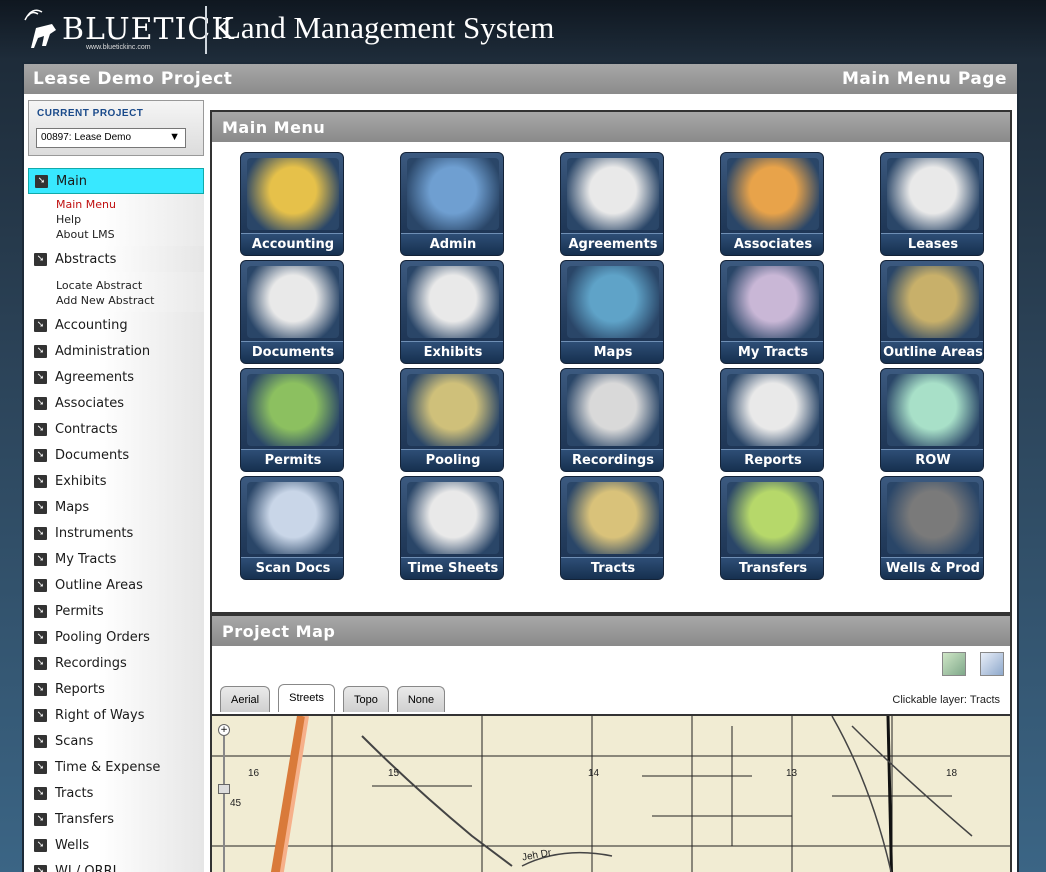 Image resolution: width=1046 pixels, height=872 pixels. Describe the element at coordinates (773, 410) in the screenshot. I see `report-chart-icon` at that location.